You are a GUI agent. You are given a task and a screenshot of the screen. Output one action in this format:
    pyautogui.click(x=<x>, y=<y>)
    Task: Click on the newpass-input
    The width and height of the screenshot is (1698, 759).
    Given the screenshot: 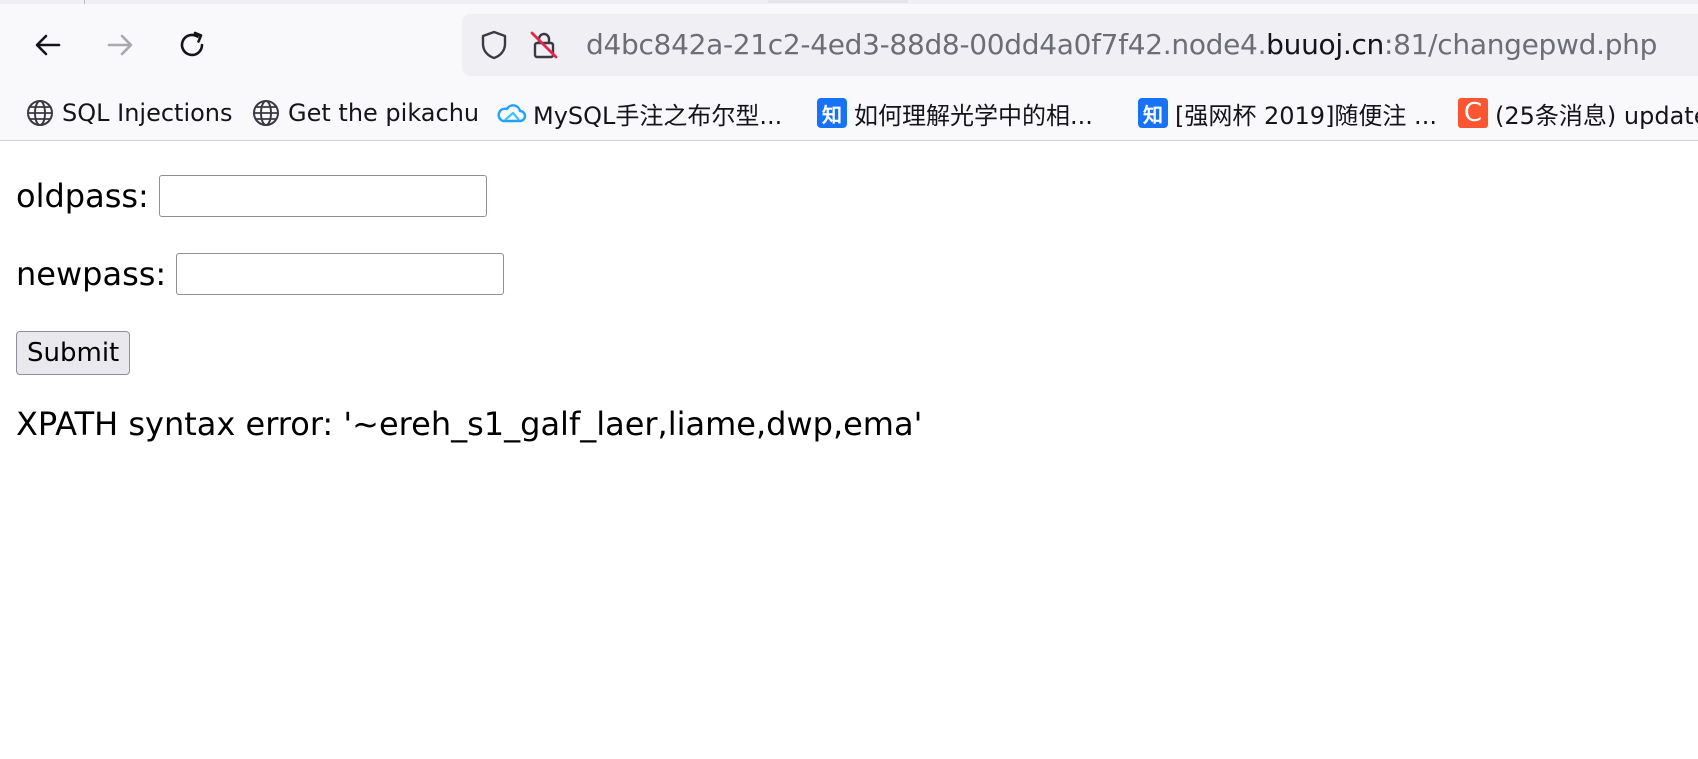 What is the action you would take?
    pyautogui.click(x=340, y=274)
    